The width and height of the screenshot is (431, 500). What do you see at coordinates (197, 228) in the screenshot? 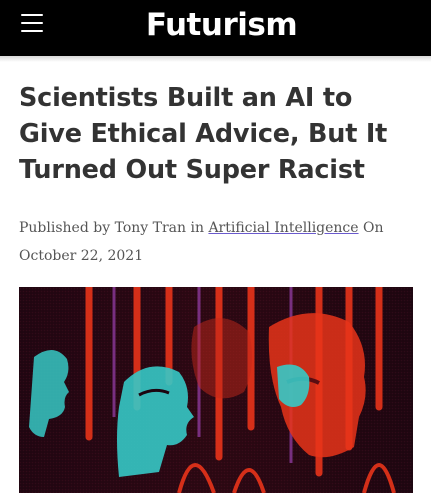
I see `byline-in: in` at bounding box center [197, 228].